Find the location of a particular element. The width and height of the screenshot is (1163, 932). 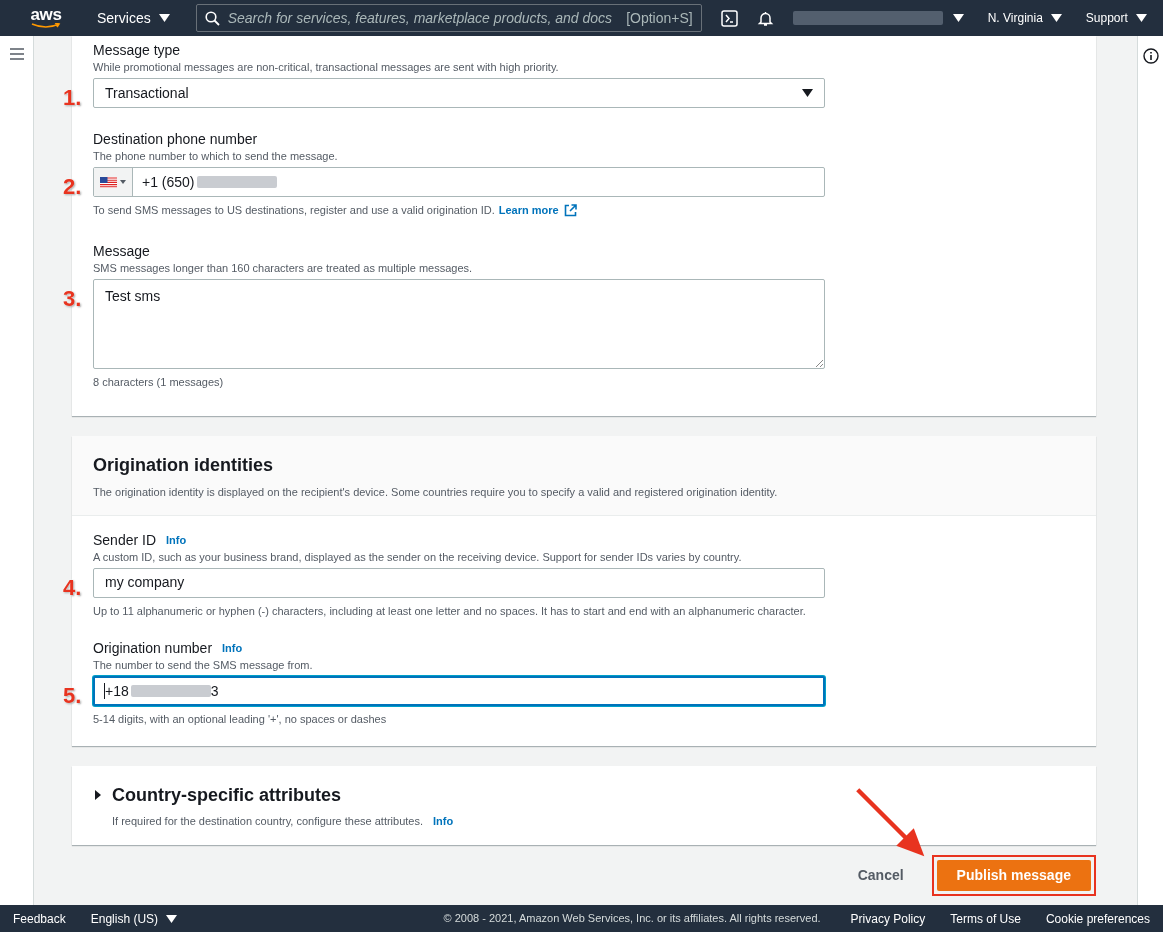

field-description: SMS messages longer than 160 characters are treated as multiple messages. is located at coordinates (283, 267).